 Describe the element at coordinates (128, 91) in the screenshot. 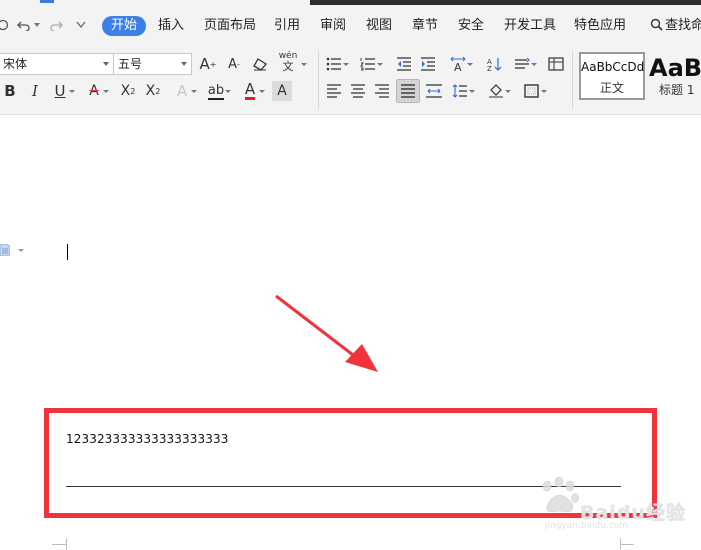

I see `superscript-button: X2` at that location.